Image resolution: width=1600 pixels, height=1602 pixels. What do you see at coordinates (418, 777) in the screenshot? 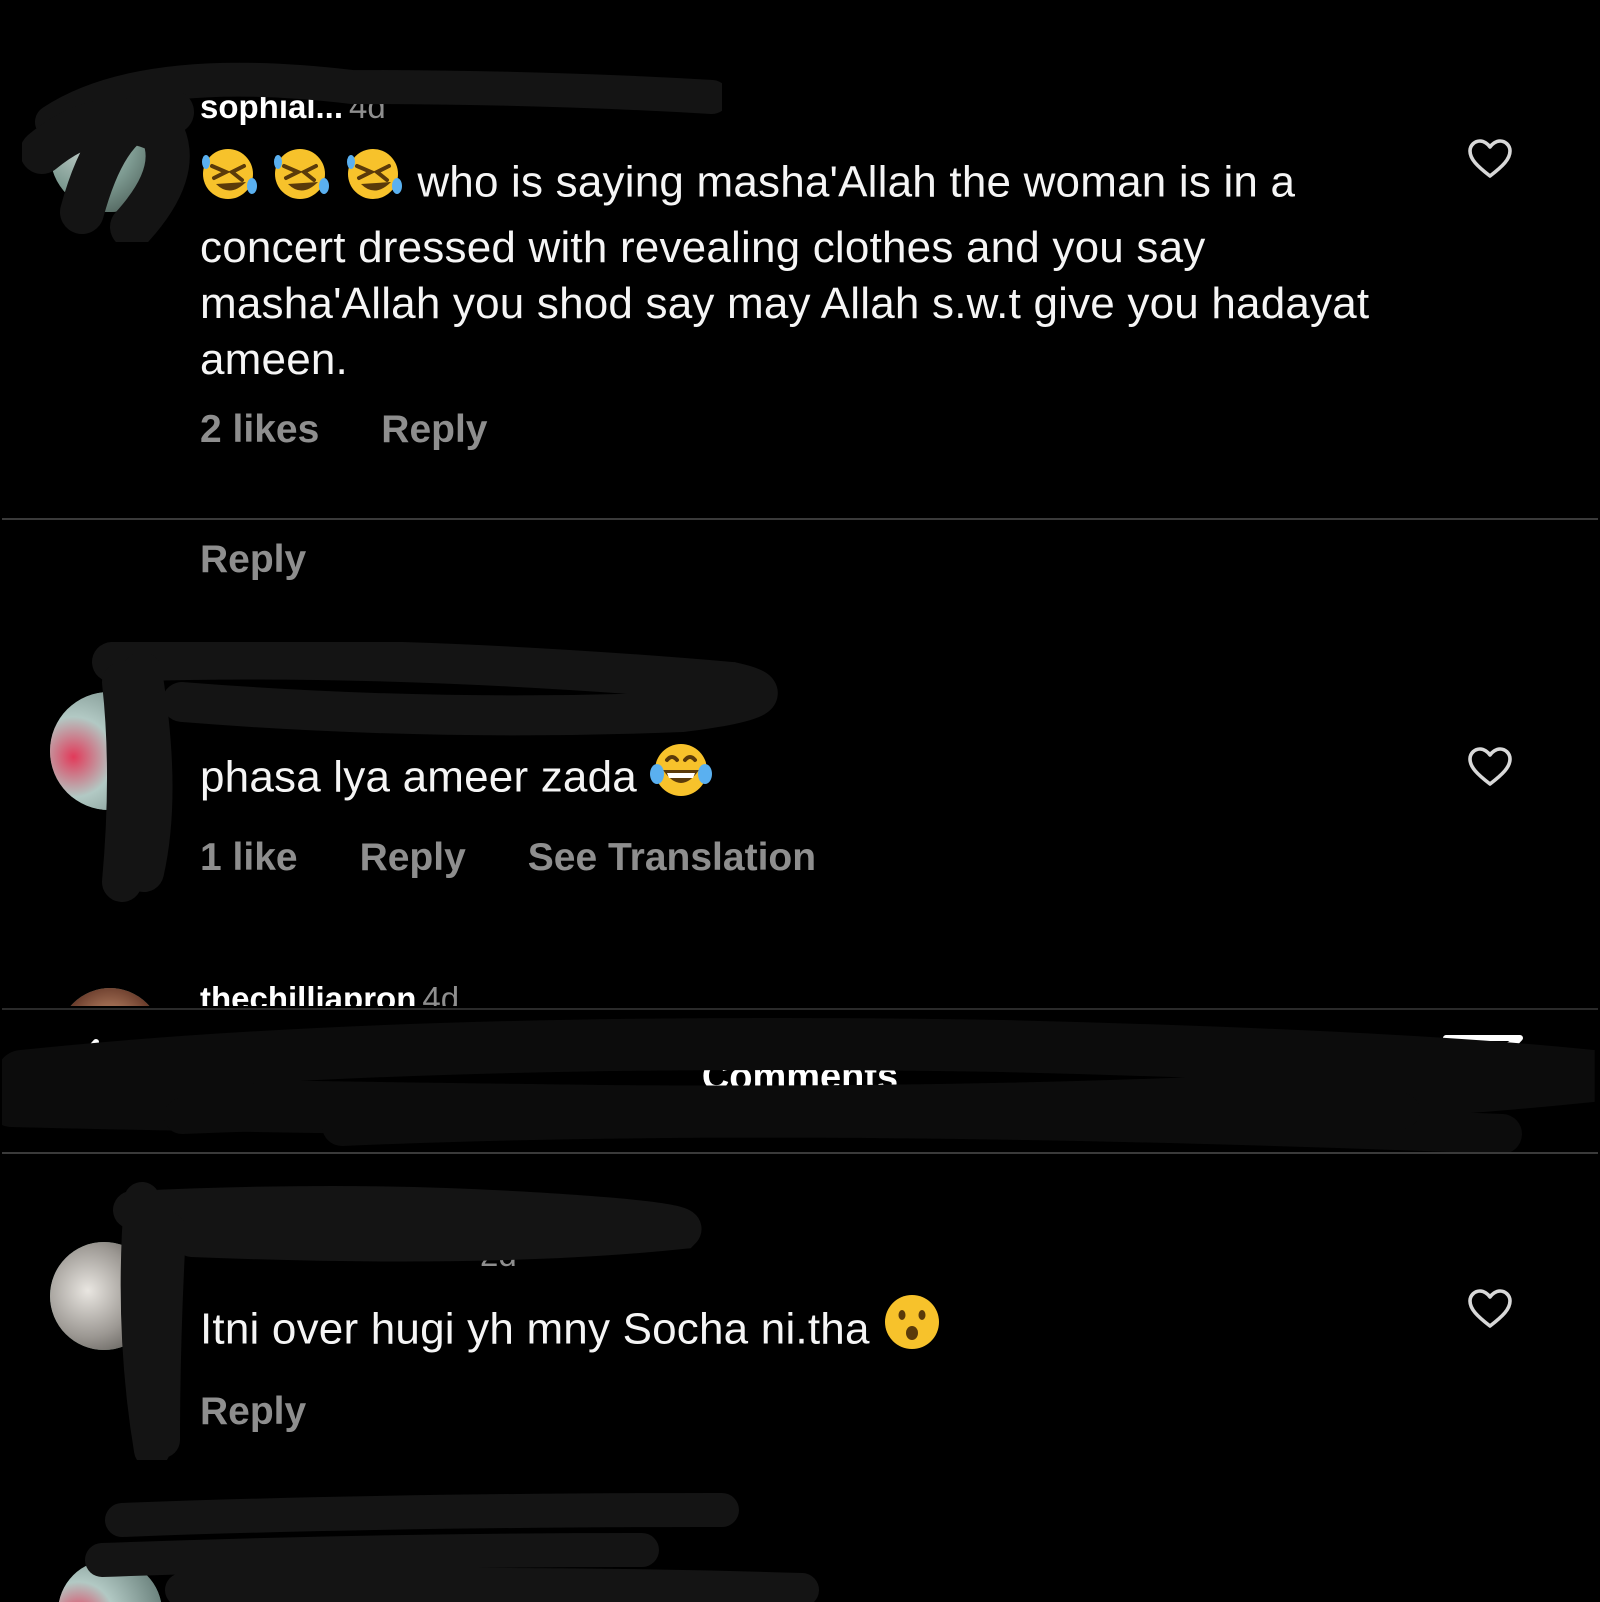
I see `comment-body: phasa lya ameer zada` at bounding box center [418, 777].